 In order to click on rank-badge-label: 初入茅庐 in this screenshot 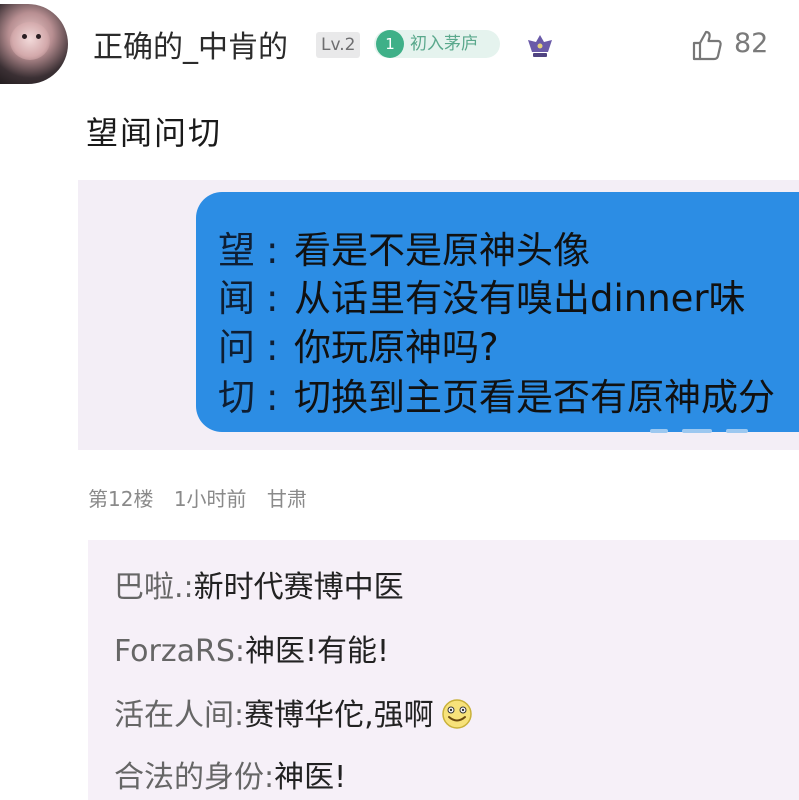, I will do `click(444, 44)`.